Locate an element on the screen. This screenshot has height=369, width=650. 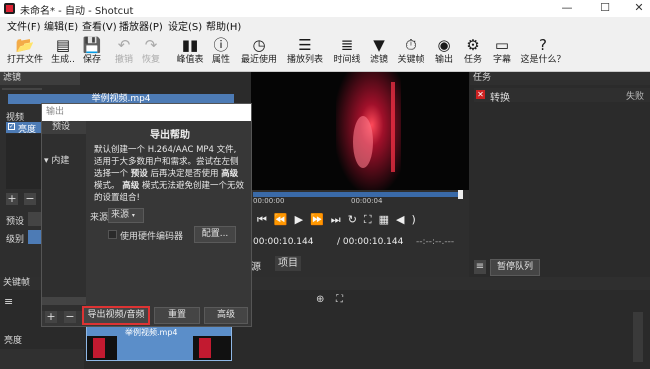
export-search-input: 输出 is located at coordinates (146, 112).